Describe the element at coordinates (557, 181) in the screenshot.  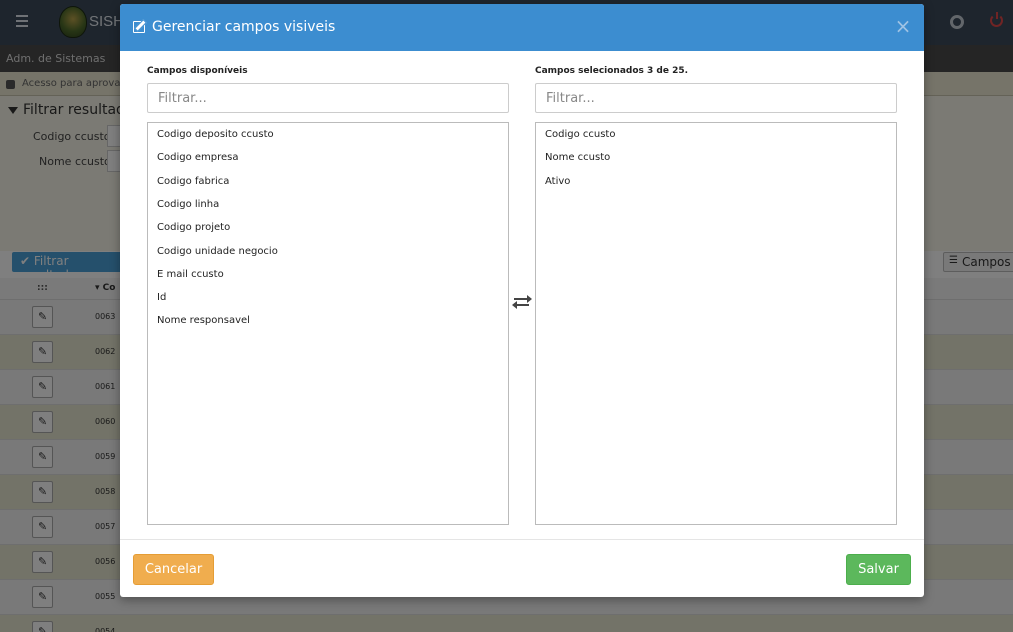
I see `field-list-item: Ativo` at that location.